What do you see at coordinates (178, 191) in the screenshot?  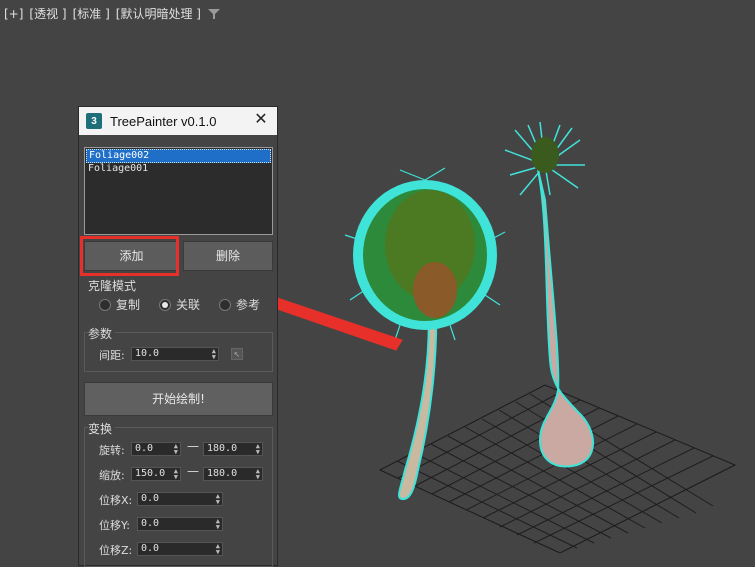 I see `foliage-listbox: Foliage002 Foliage001` at bounding box center [178, 191].